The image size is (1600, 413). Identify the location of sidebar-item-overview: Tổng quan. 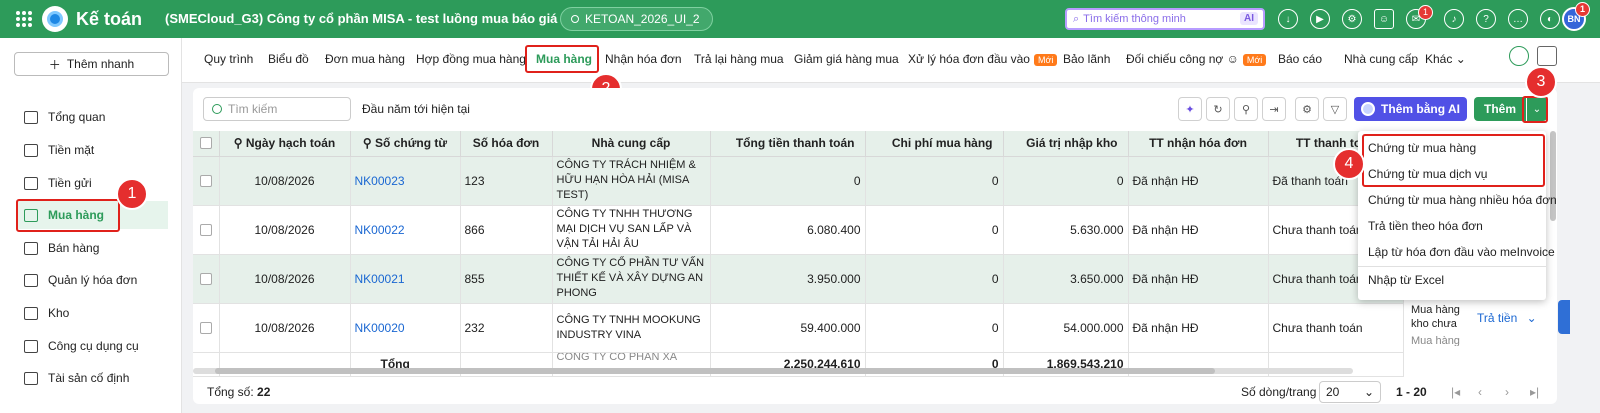
(92, 117).